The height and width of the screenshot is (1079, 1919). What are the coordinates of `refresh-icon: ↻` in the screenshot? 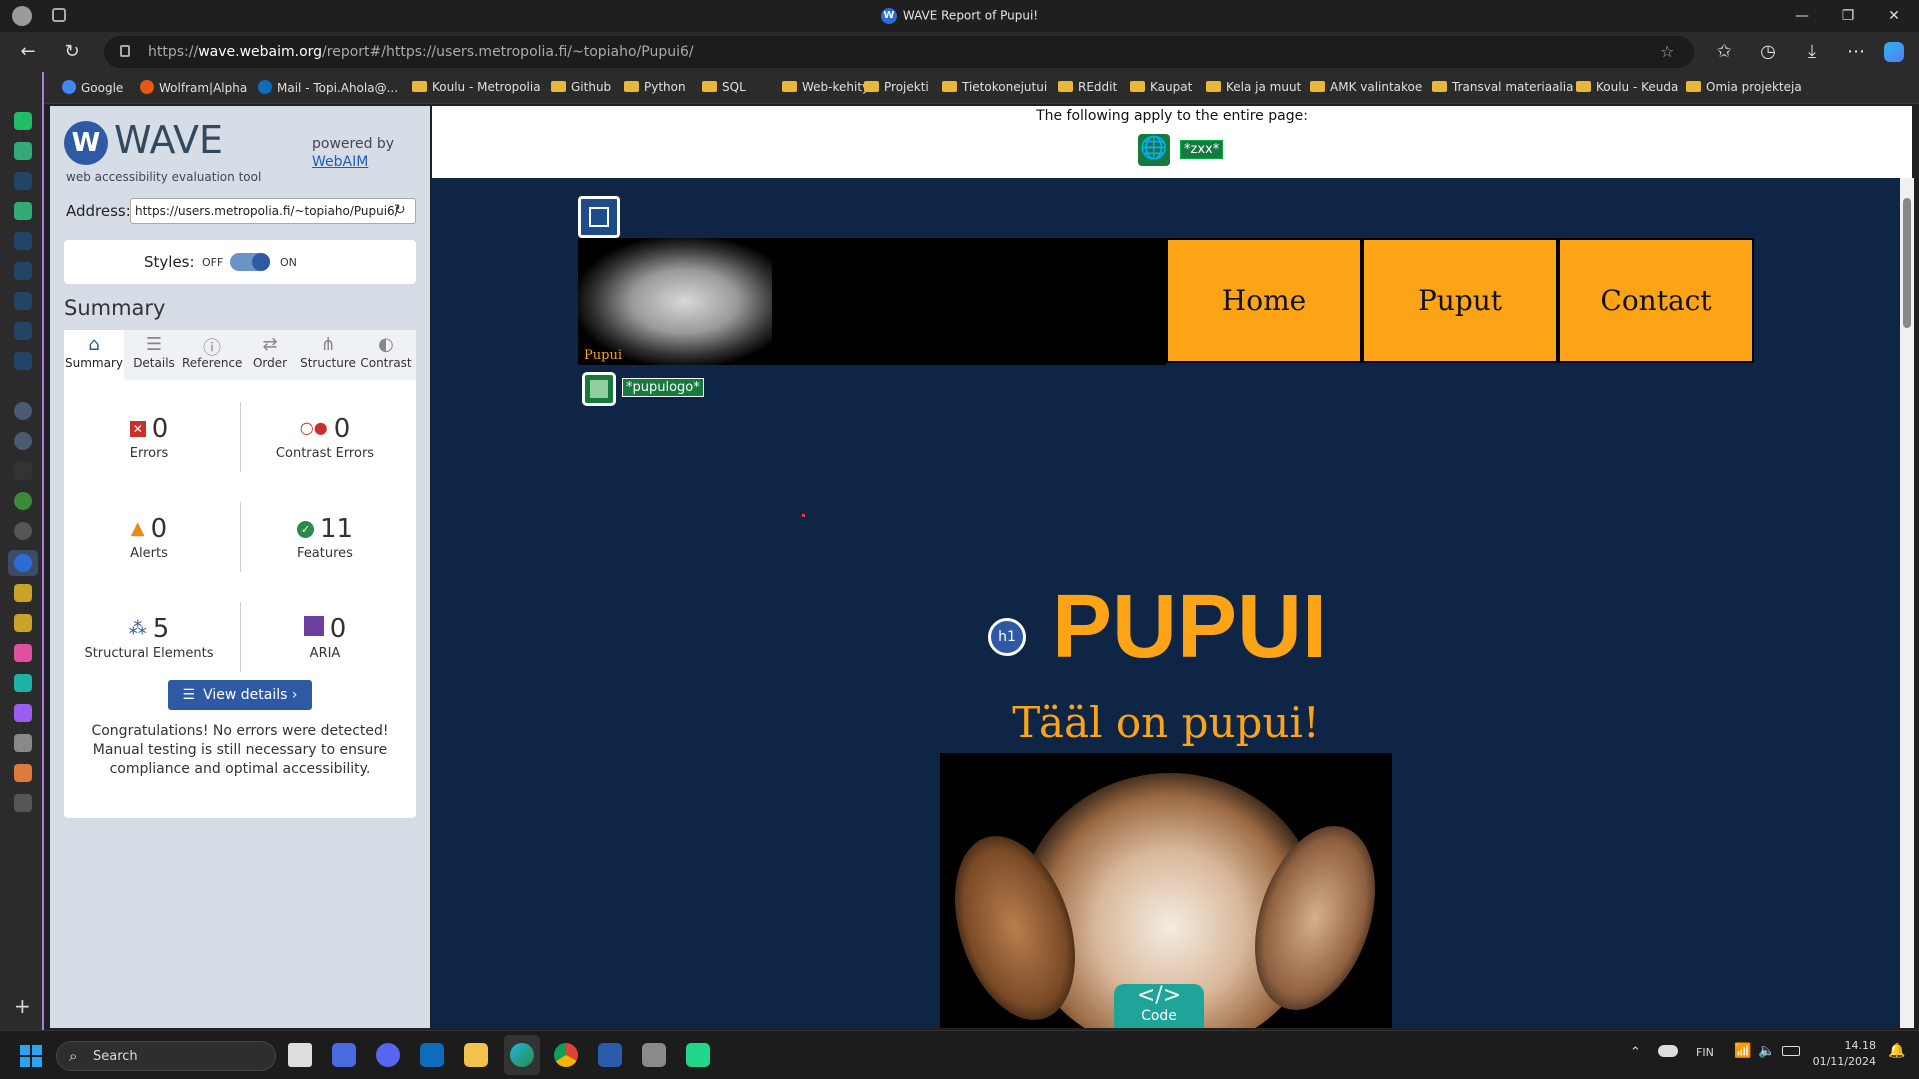 It's located at (72, 52).